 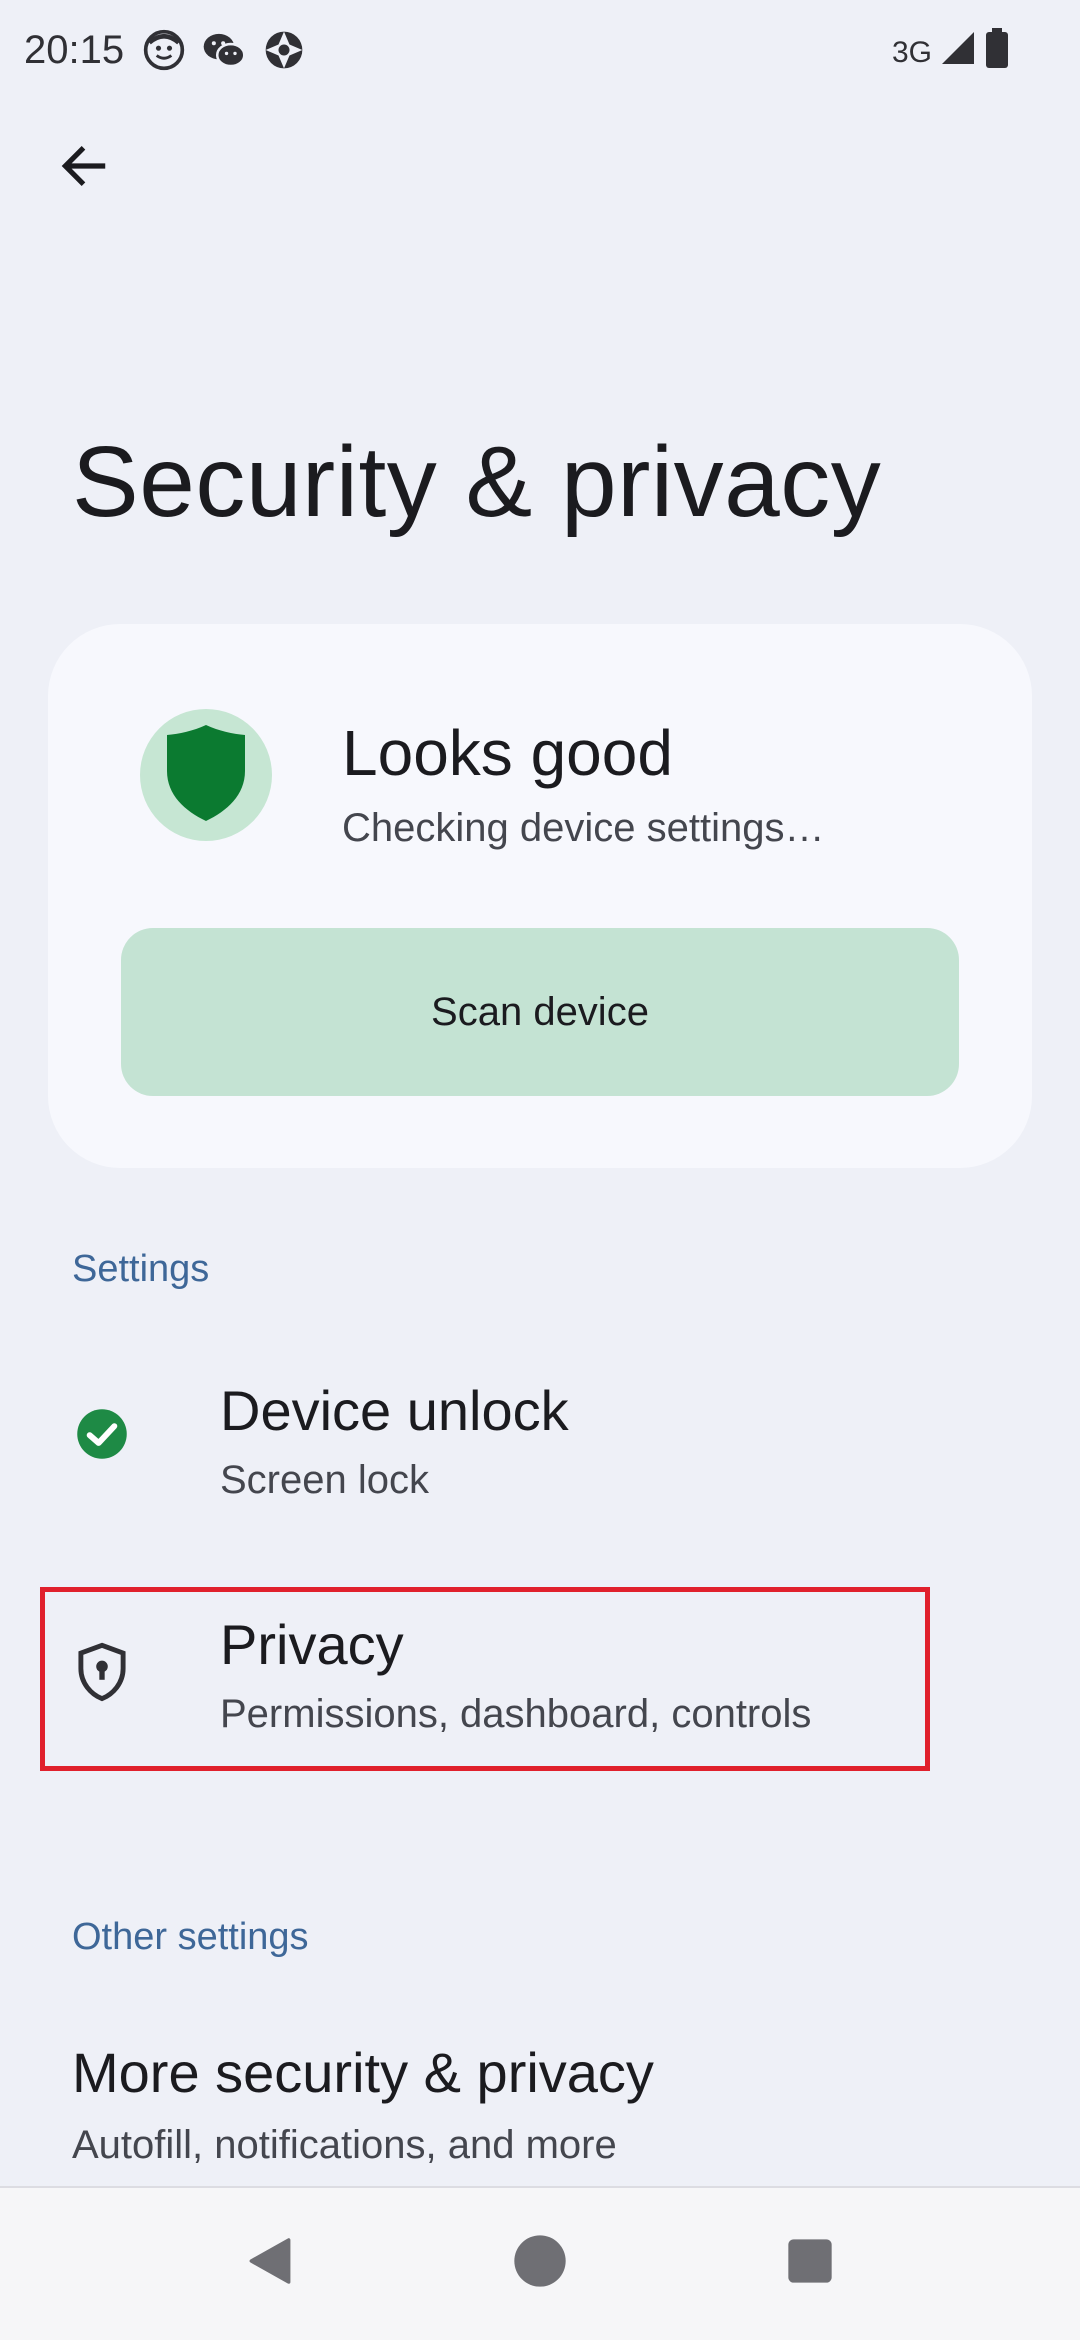 I want to click on shield-badge, so click(x=206, y=775).